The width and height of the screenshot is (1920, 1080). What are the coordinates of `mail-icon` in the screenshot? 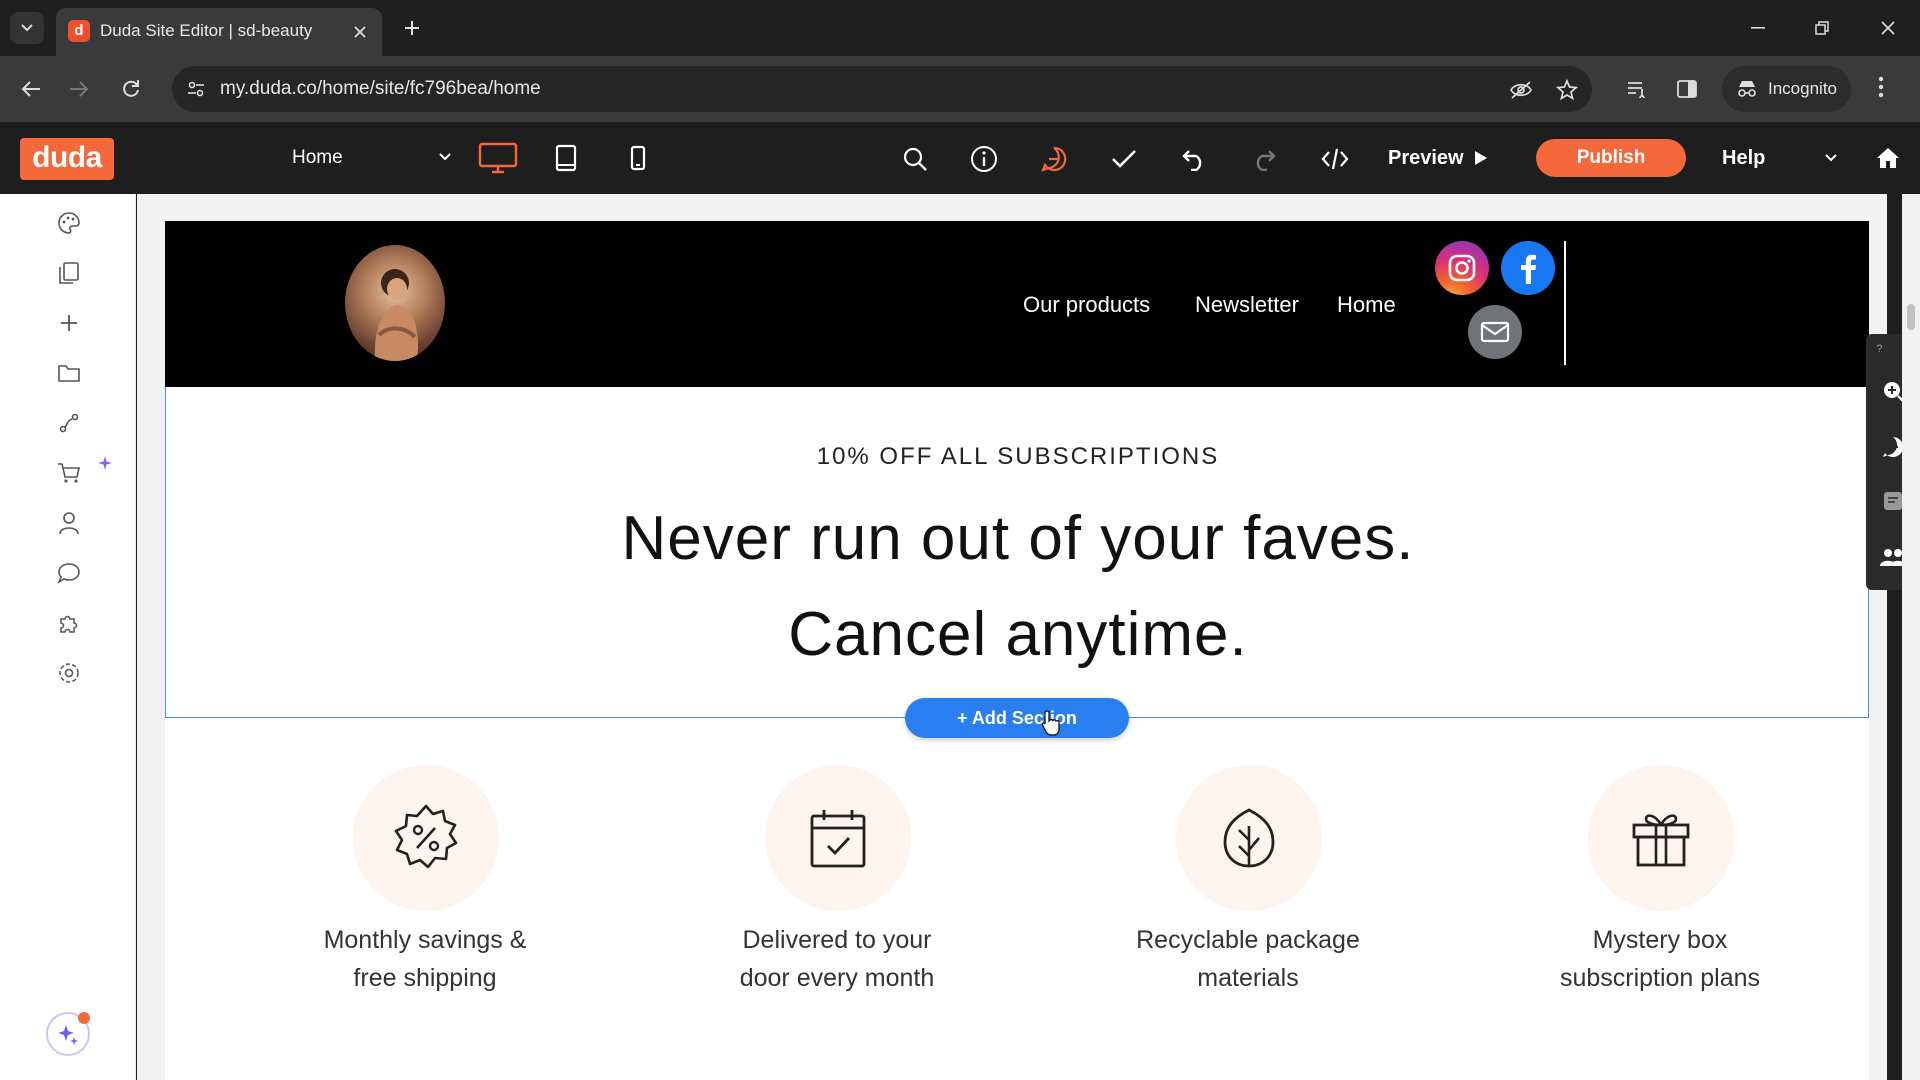 It's located at (1495, 332).